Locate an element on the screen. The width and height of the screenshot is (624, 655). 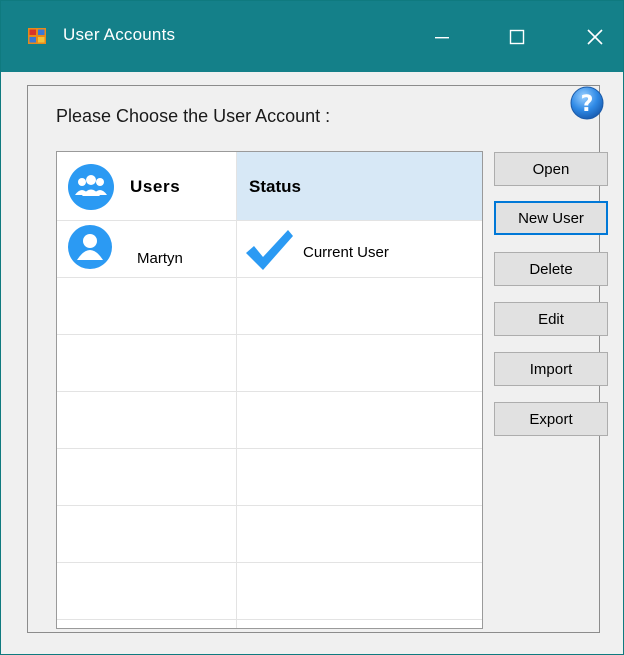
close-button is located at coordinates (595, 37).